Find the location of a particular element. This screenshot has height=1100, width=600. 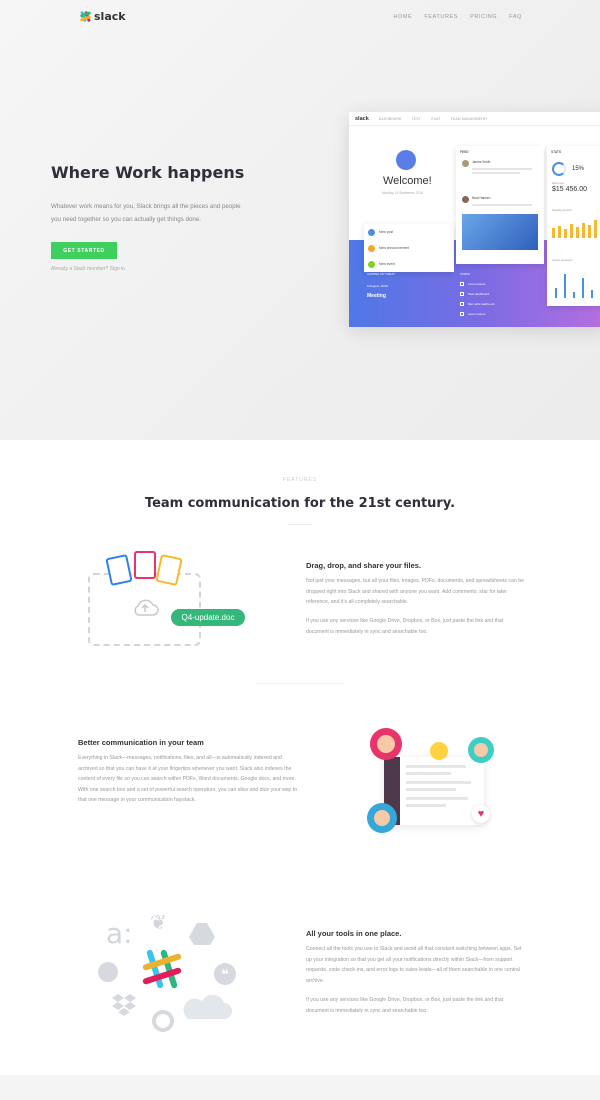

cloud-upload-icon is located at coordinates (146, 607).